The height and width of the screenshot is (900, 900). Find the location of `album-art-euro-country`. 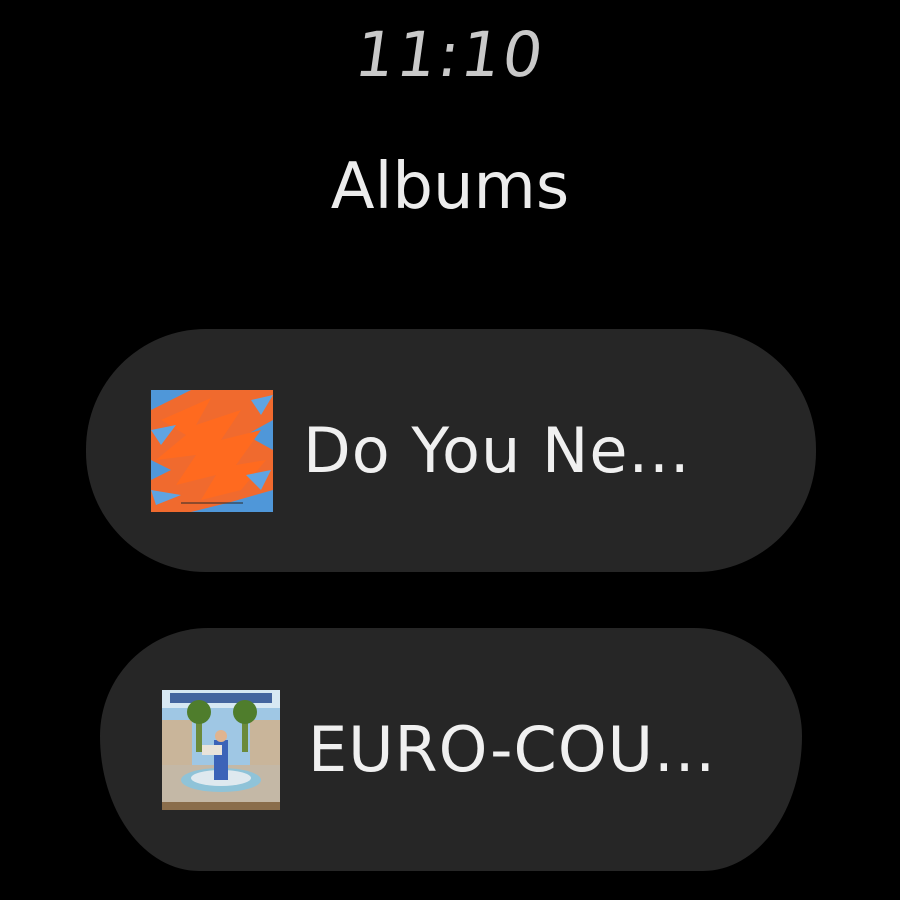

album-art-euro-country is located at coordinates (221, 749).